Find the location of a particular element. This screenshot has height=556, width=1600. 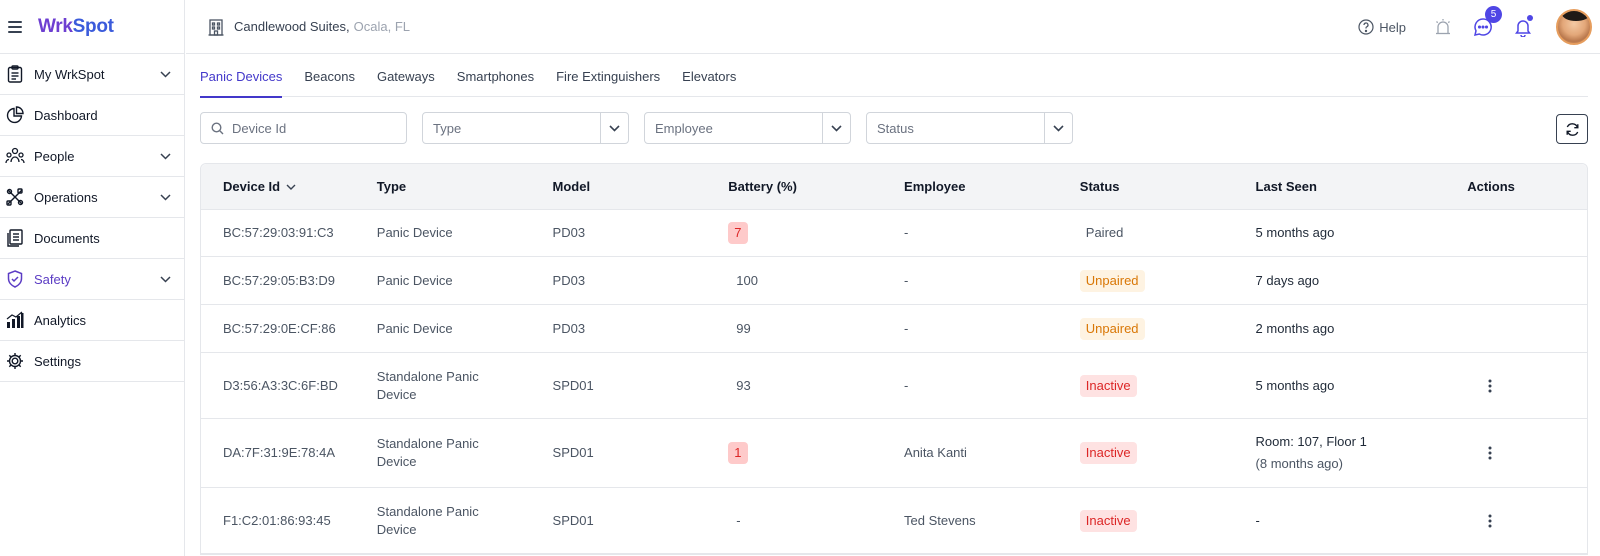

tab-gateways: Gateways is located at coordinates (406, 77).